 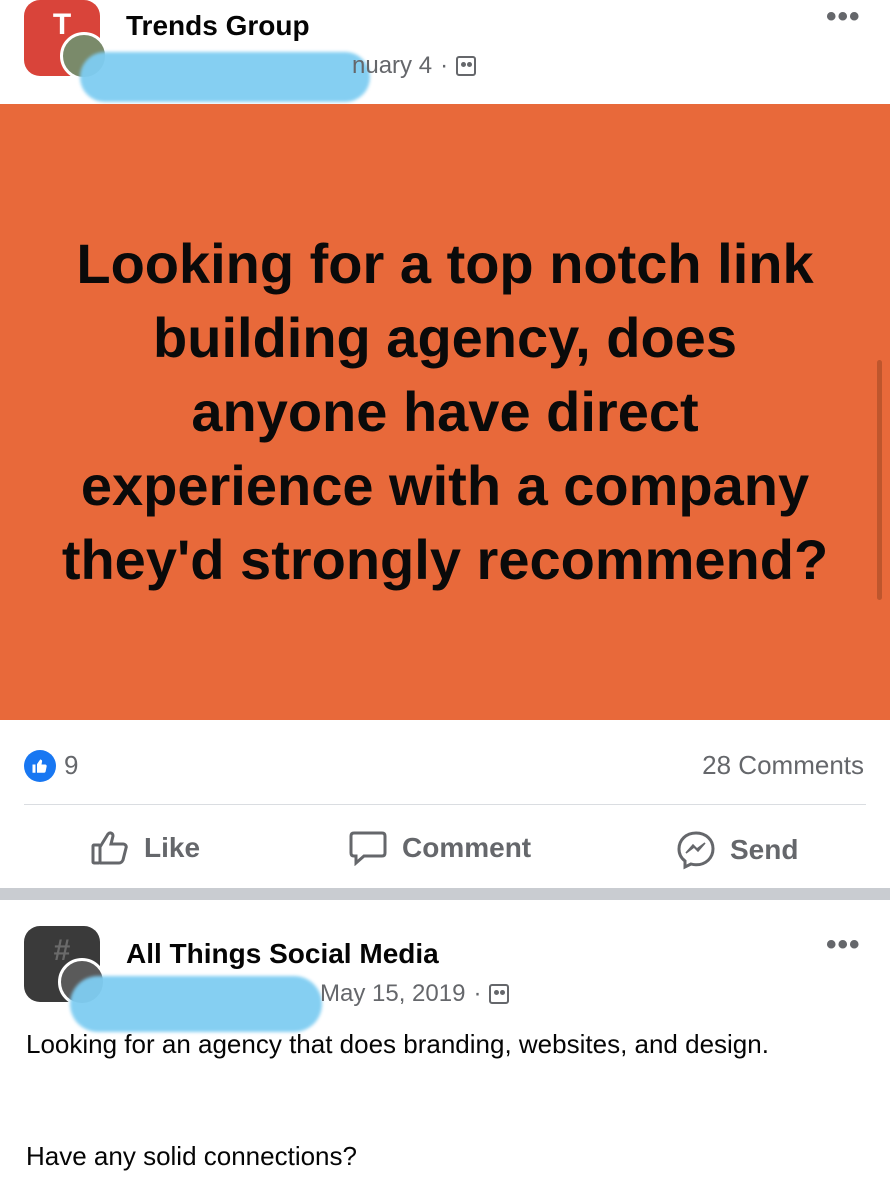 I want to click on post-date: May 15, 2019, so click(x=392, y=994).